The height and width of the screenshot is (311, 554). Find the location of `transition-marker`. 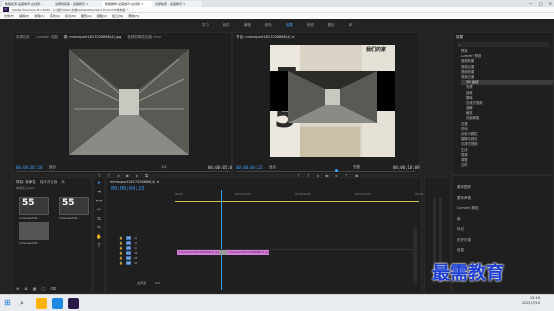

transition-marker is located at coordinates (223, 252).